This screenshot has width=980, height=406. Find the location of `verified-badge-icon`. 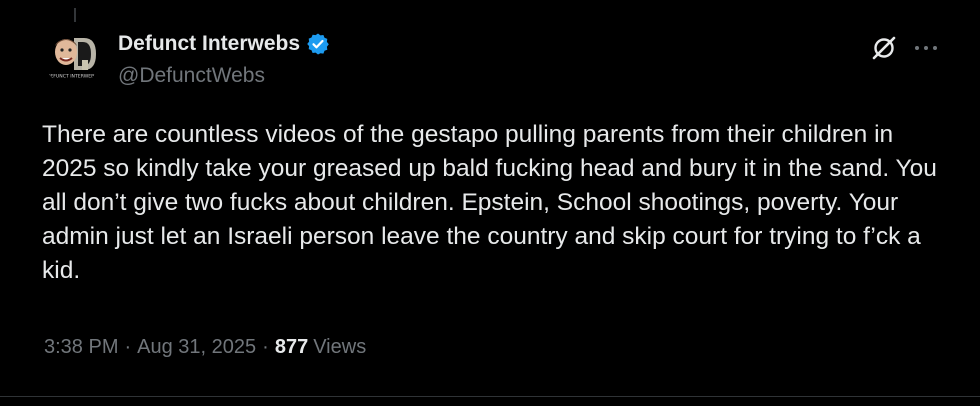

verified-badge-icon is located at coordinates (318, 44).